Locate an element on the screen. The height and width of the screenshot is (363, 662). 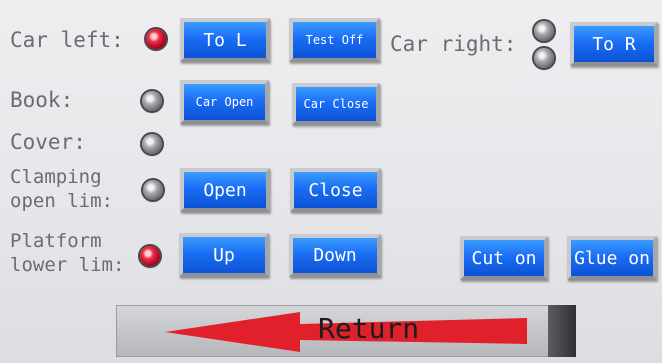
cover-label: Cover: is located at coordinates (48, 142).